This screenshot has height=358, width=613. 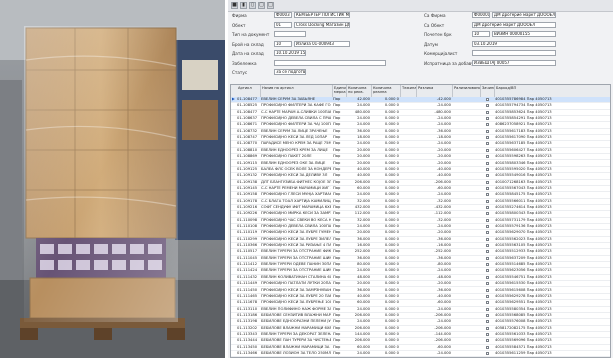 What do you see at coordinates (296, 245) in the screenshot?
I see `grid-cell: ПРОФИСИЈНО КЕСИ ЗА РИЗАЊЕ 4 ПАКОВ` at bounding box center [296, 245].